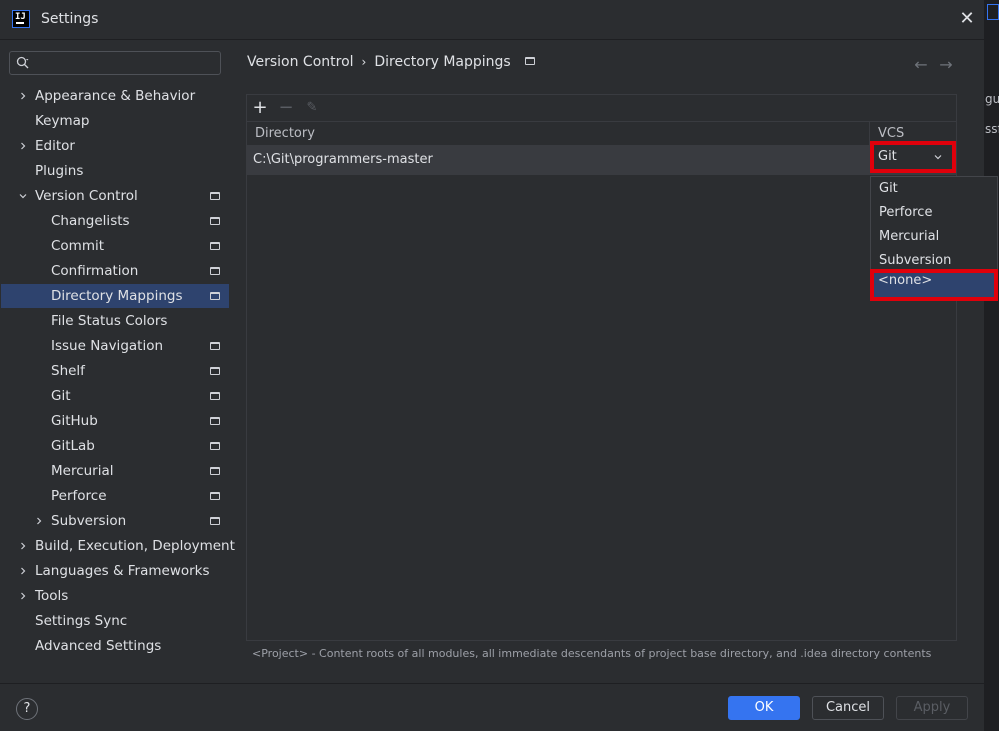 Image resolution: width=999 pixels, height=731 pixels. Describe the element at coordinates (55, 146) in the screenshot. I see `sidebar-item-label: Editor` at that location.